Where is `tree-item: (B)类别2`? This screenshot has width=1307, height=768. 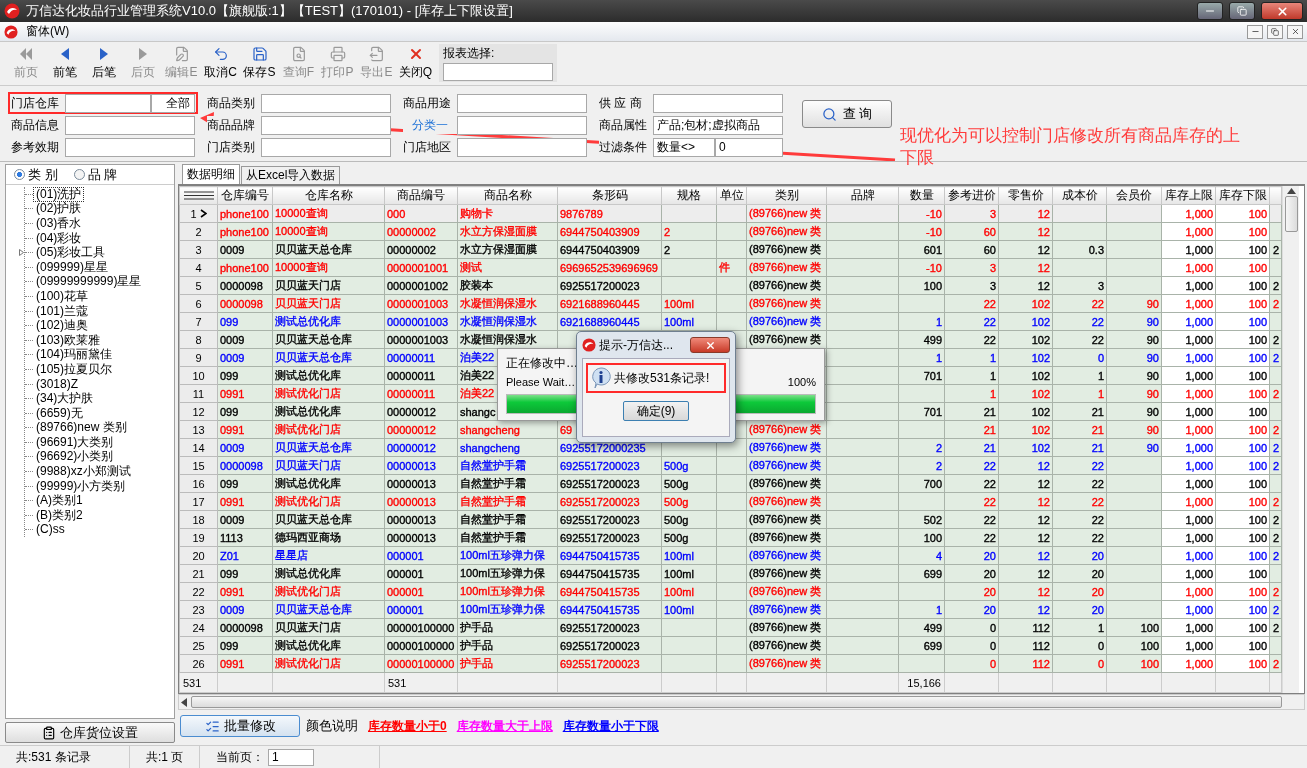
tree-item: (B)类别2 is located at coordinates (59, 515).